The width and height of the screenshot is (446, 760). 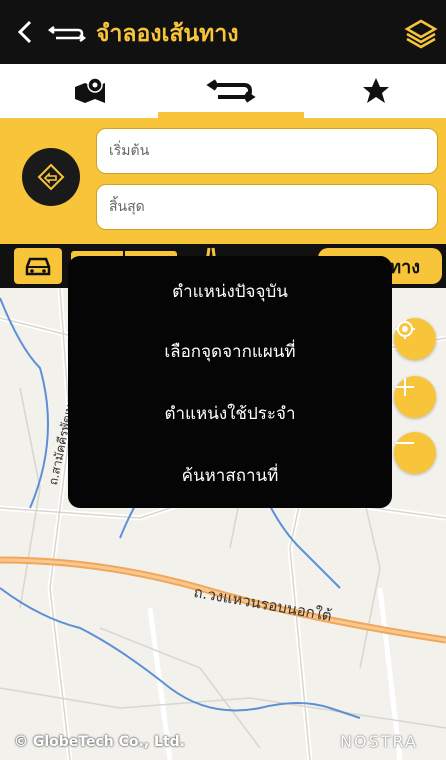 What do you see at coordinates (405, 387) in the screenshot?
I see `zoom-in-icon` at bounding box center [405, 387].